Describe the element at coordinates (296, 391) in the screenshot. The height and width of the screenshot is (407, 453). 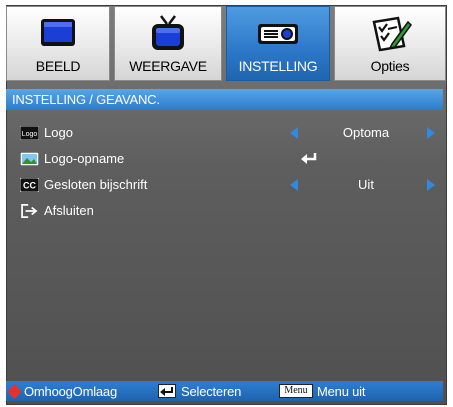
I see `menu-key-icon: Menu` at that location.